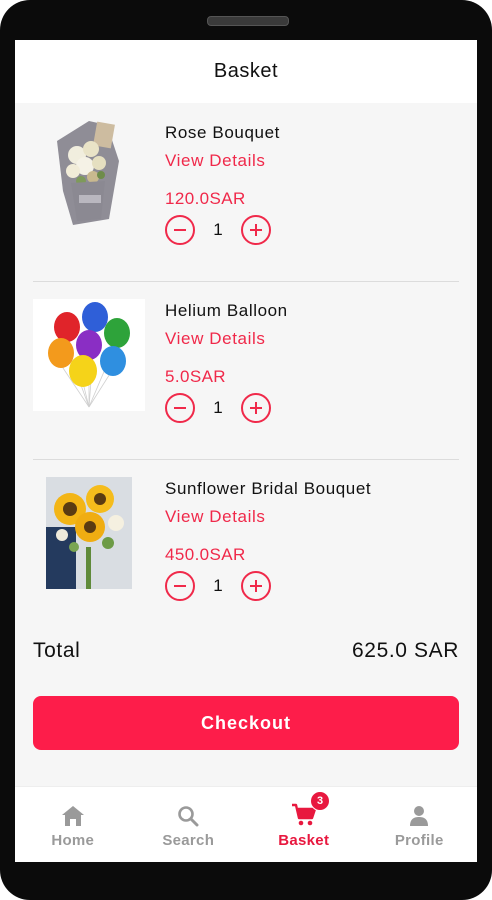  I want to click on total-value: 625.0 SAR, so click(405, 650).